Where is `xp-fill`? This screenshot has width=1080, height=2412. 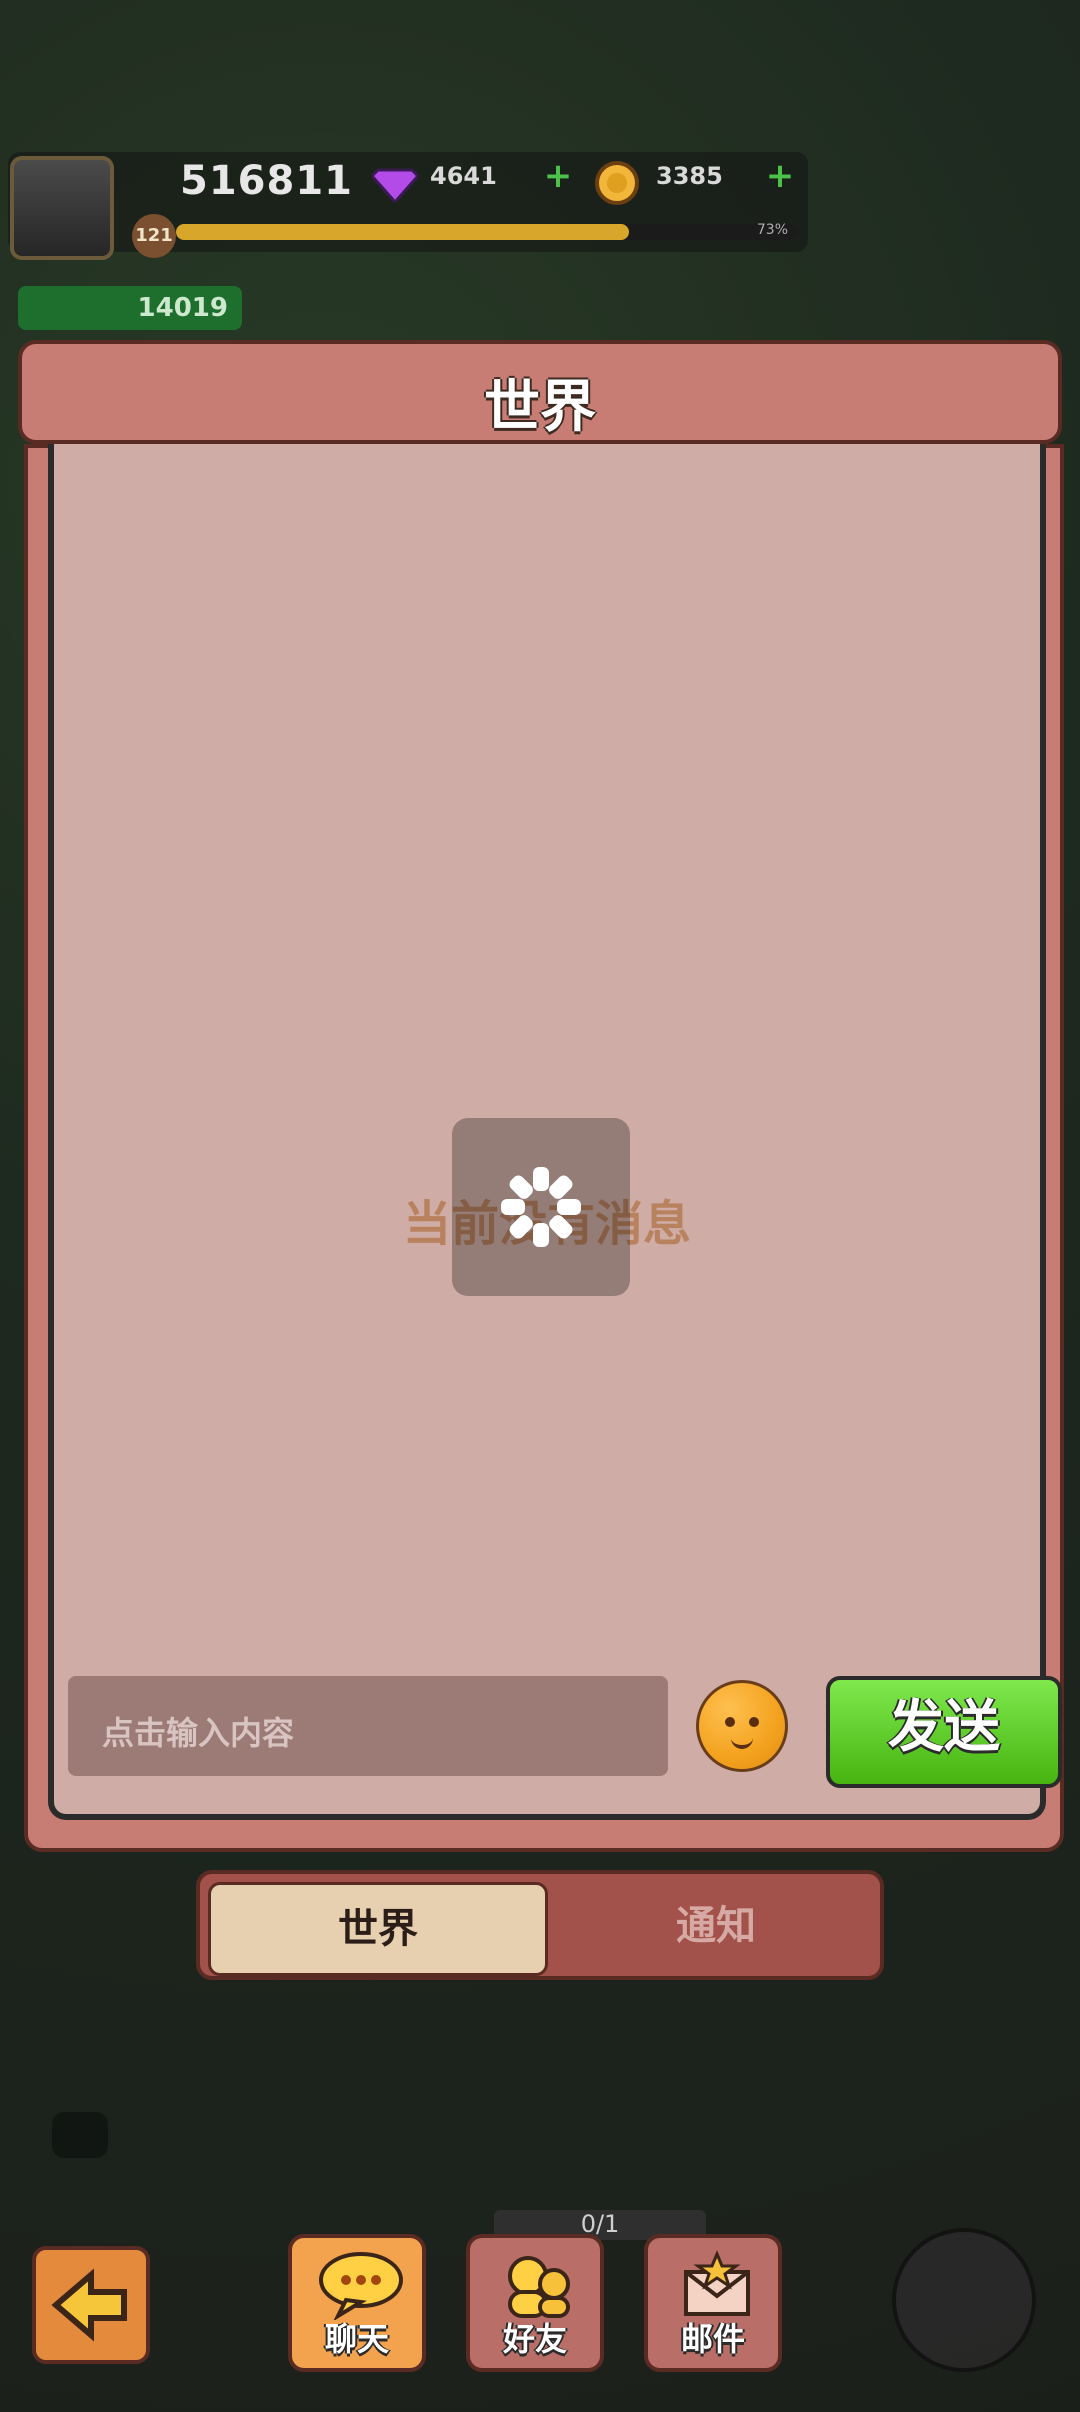 xp-fill is located at coordinates (402, 232).